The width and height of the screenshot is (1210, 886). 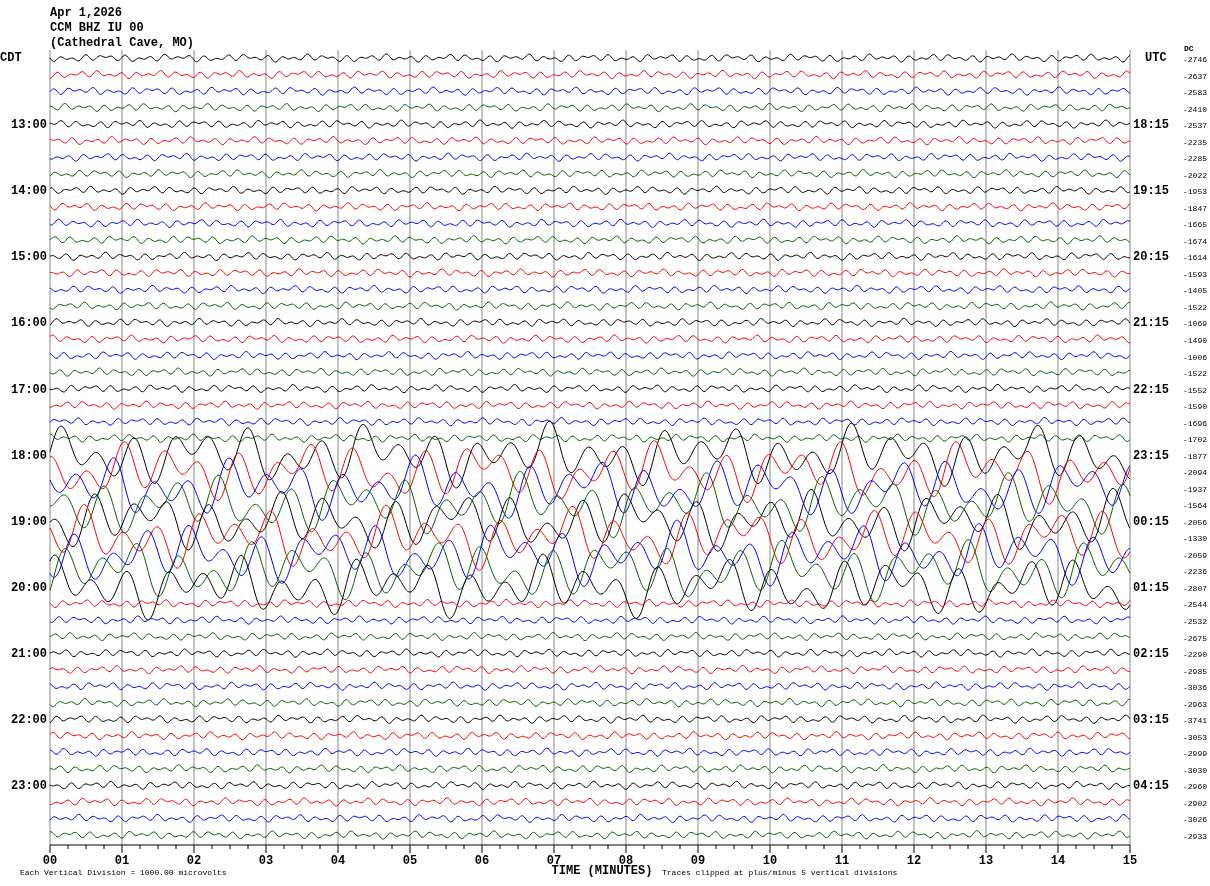 What do you see at coordinates (29, 257) in the screenshot?
I see `hour-label: 15:00` at bounding box center [29, 257].